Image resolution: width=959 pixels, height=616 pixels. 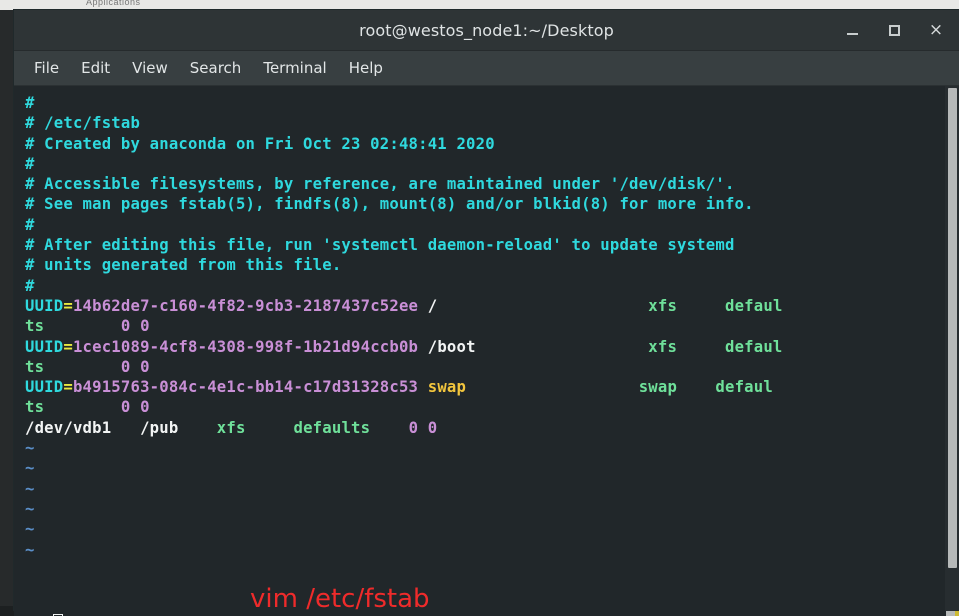 I want to click on vim-buffer-line: # units generated from this file., so click(x=481, y=265).